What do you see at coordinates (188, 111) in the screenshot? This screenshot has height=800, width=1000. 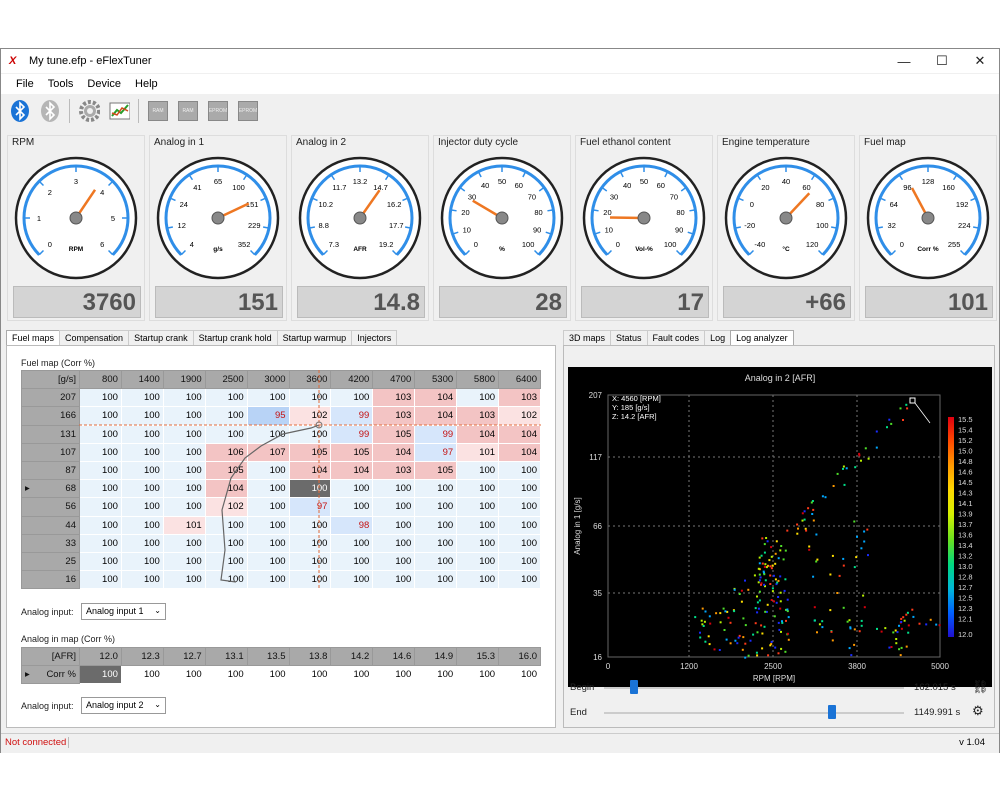 I see `ram-write-icon: RAM` at bounding box center [188, 111].